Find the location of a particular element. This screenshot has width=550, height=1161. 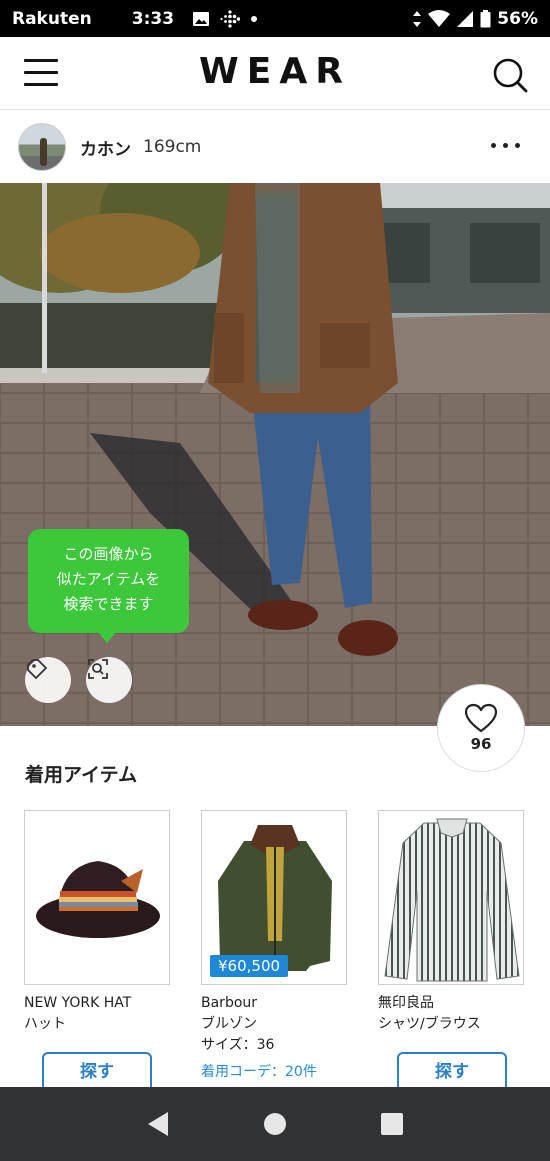

carrier-label: Rakuten is located at coordinates (52, 18).